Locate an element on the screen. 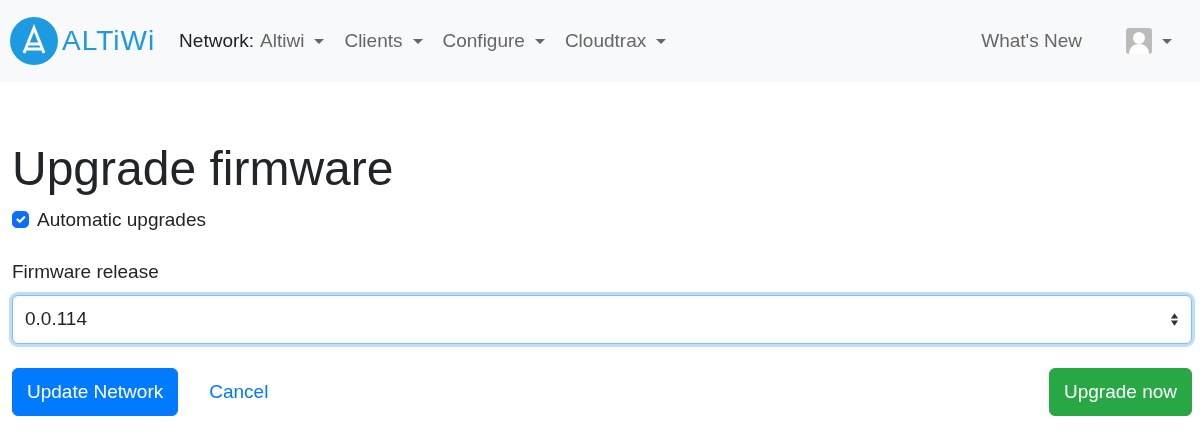 Image resolution: width=1200 pixels, height=436 pixels. nav-menu: Altiwi is located at coordinates (296, 41).